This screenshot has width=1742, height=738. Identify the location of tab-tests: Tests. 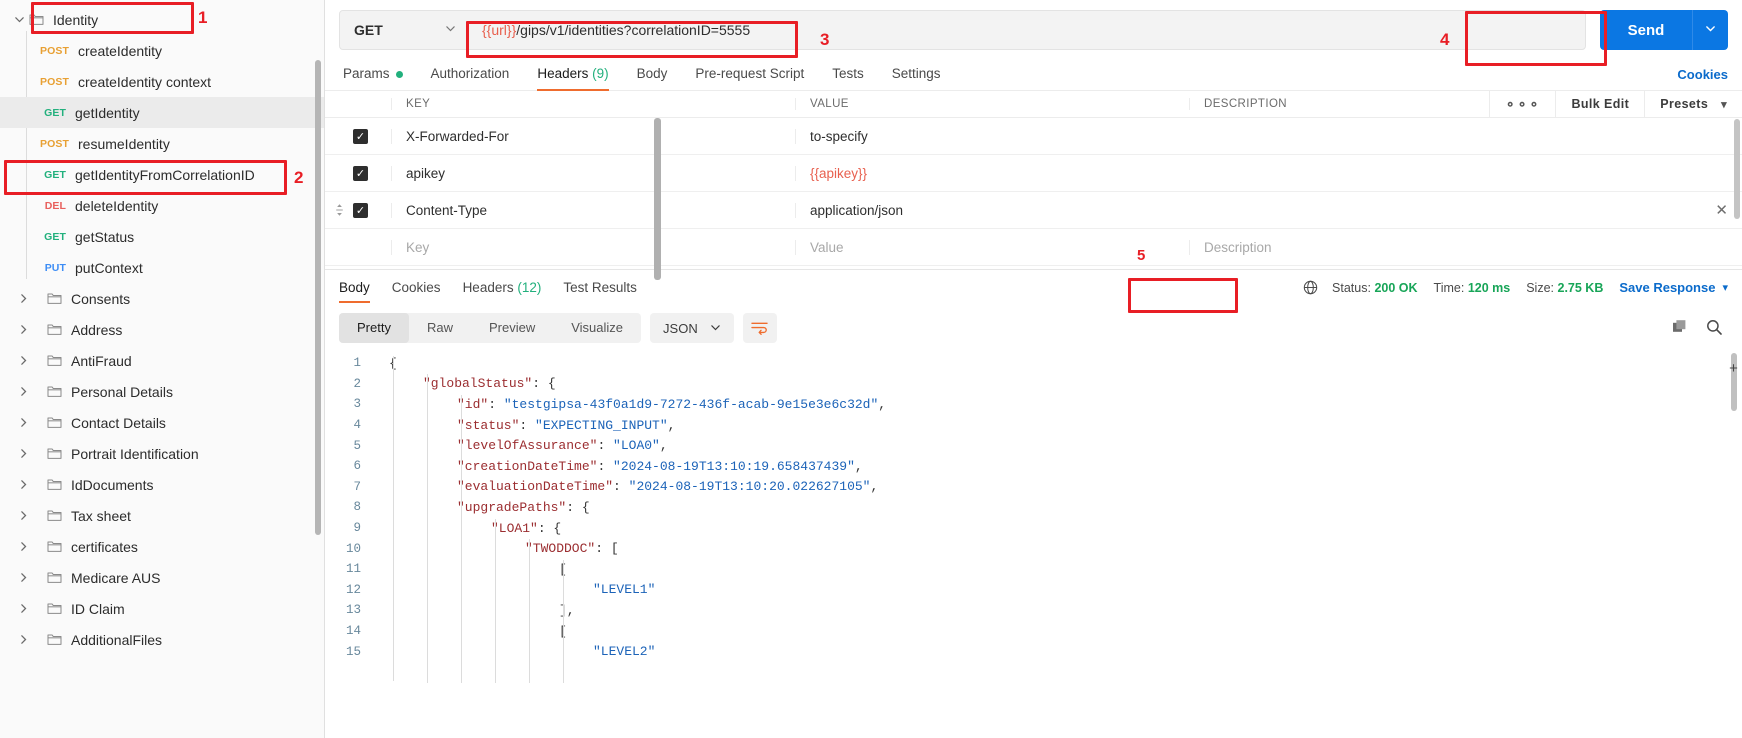
(848, 78).